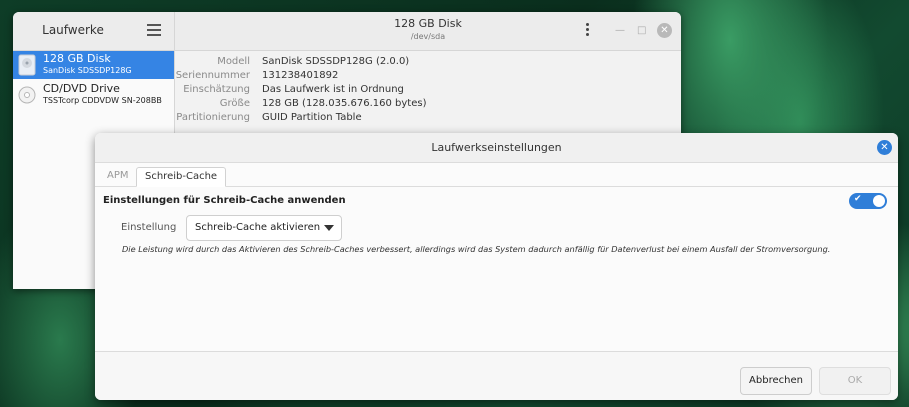  Describe the element at coordinates (344, 103) in the screenshot. I see `info-value: 128 GB (128.035.676.160 bytes)` at that location.